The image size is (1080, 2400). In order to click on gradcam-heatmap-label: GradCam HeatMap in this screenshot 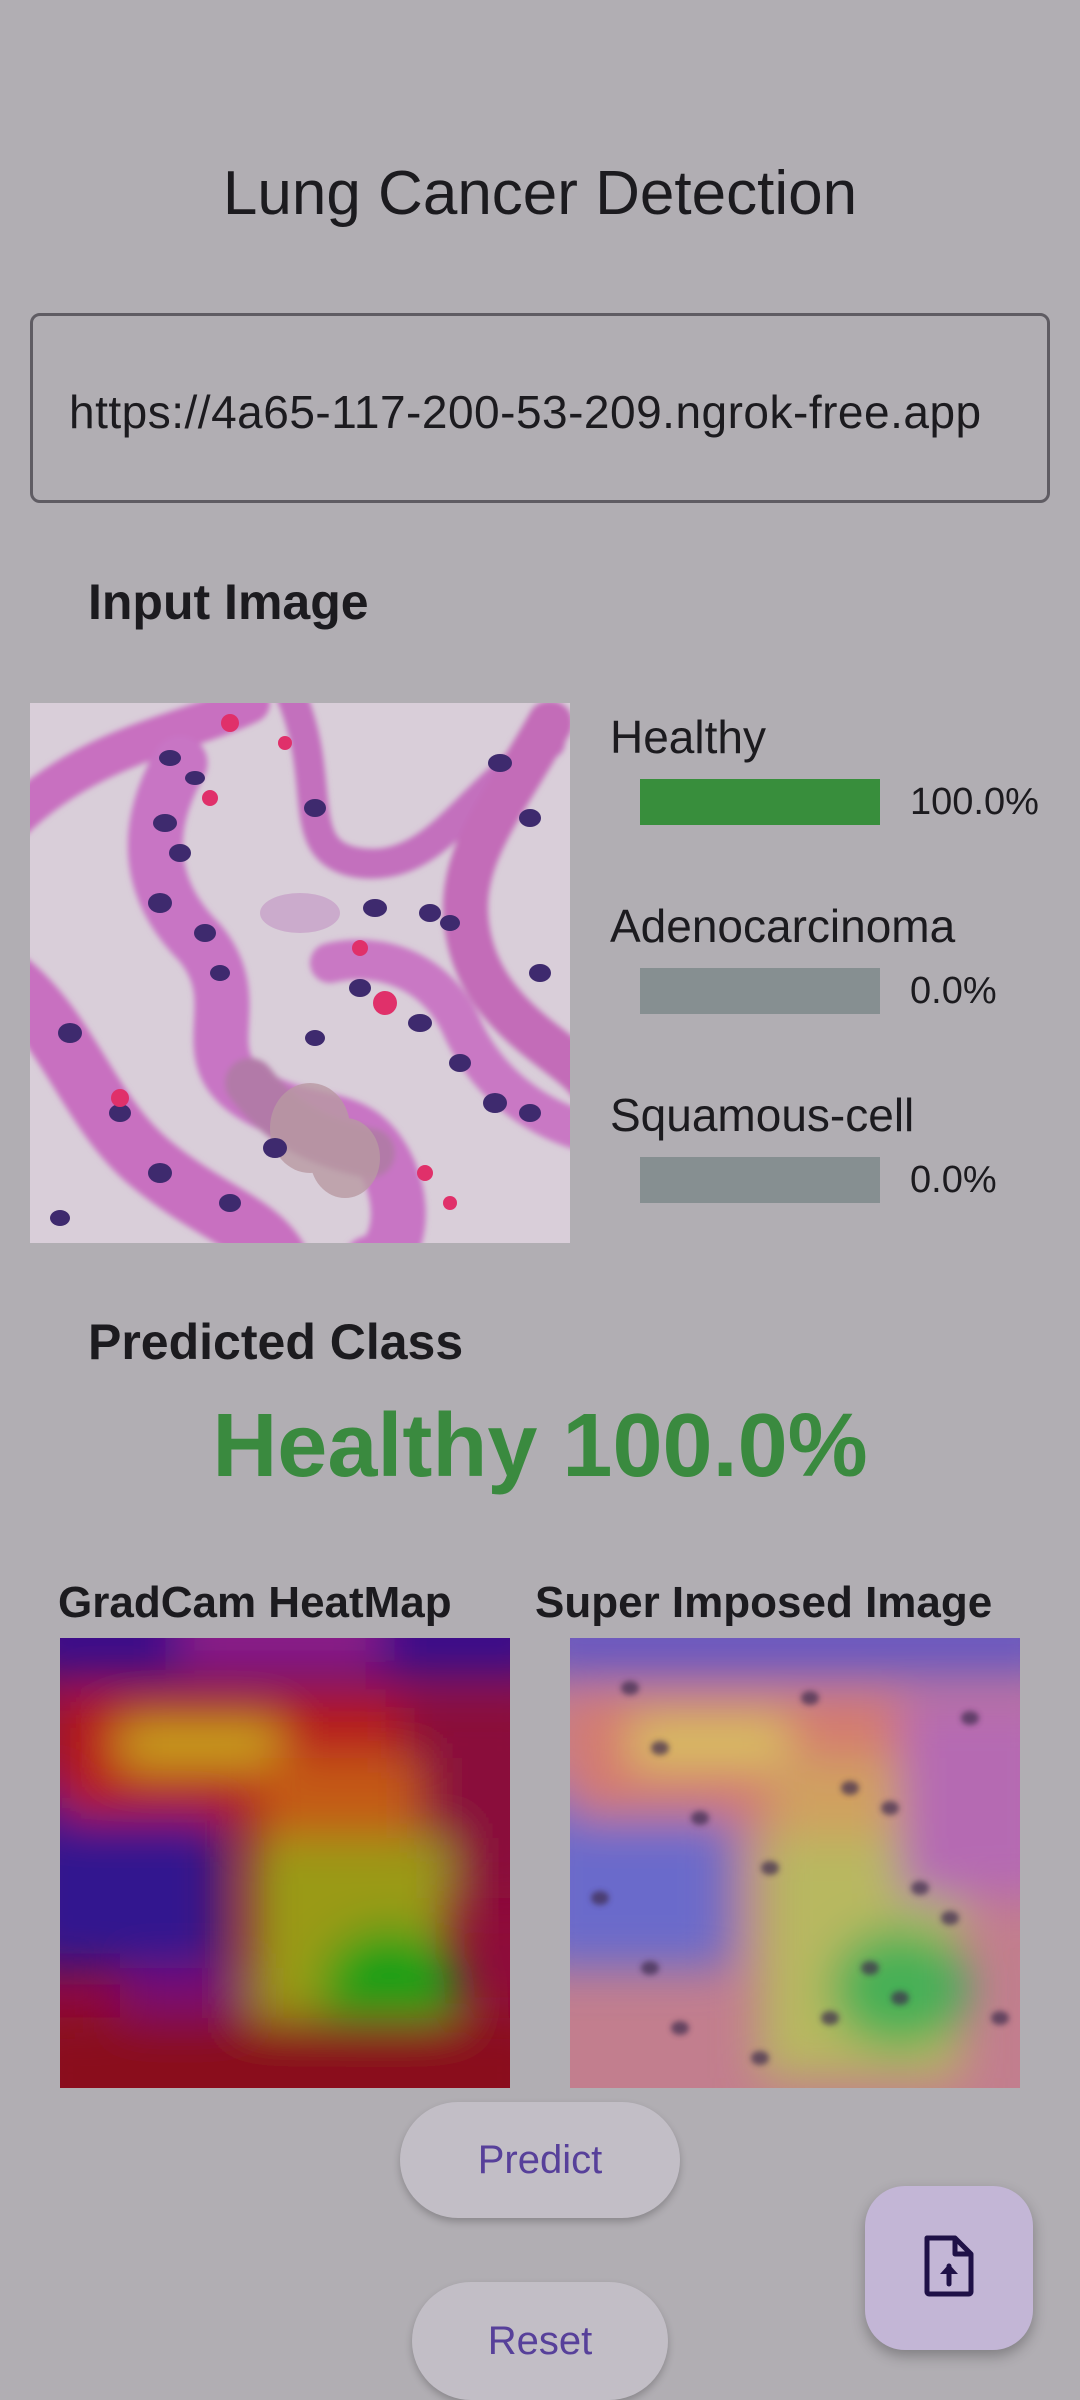, I will do `click(255, 1602)`.